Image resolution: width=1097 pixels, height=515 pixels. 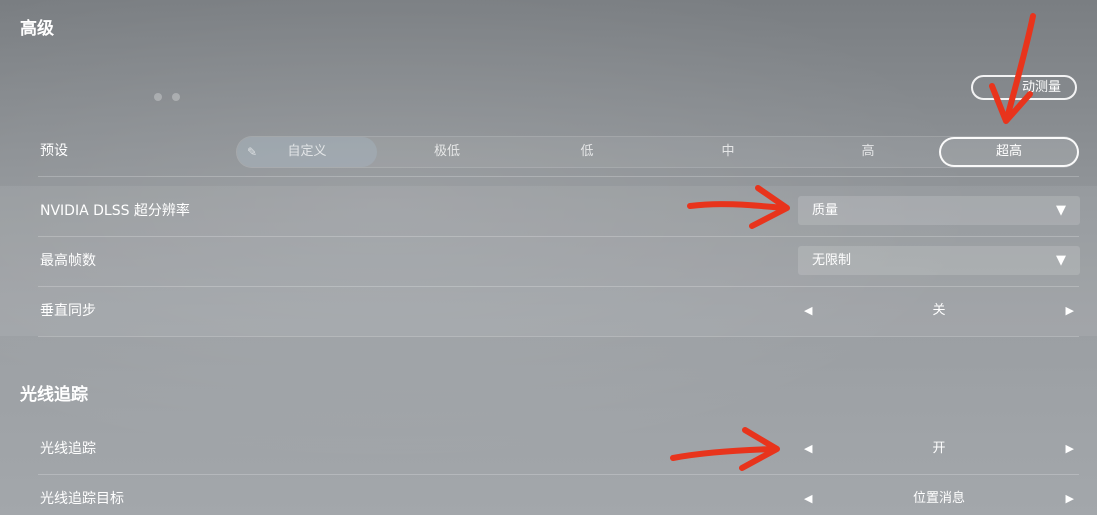 What do you see at coordinates (559, 261) in the screenshot?
I see `max-fps-row: 最高帧数 无限制 ▼` at bounding box center [559, 261].